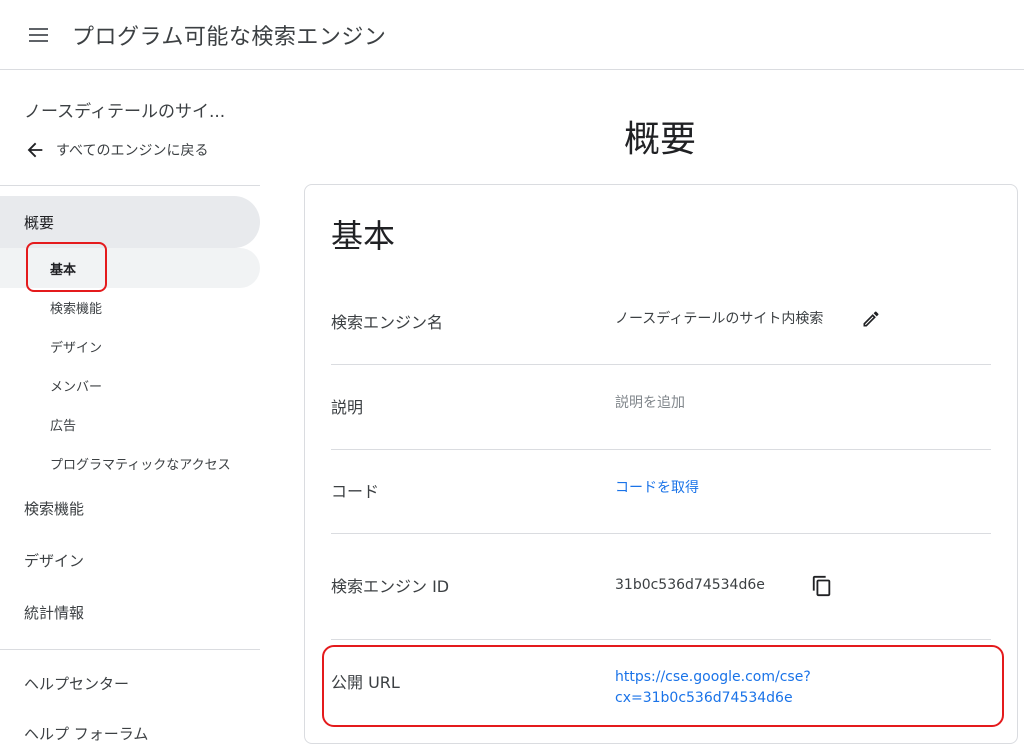  I want to click on sidebar-item-overview: 概要, so click(130, 222).